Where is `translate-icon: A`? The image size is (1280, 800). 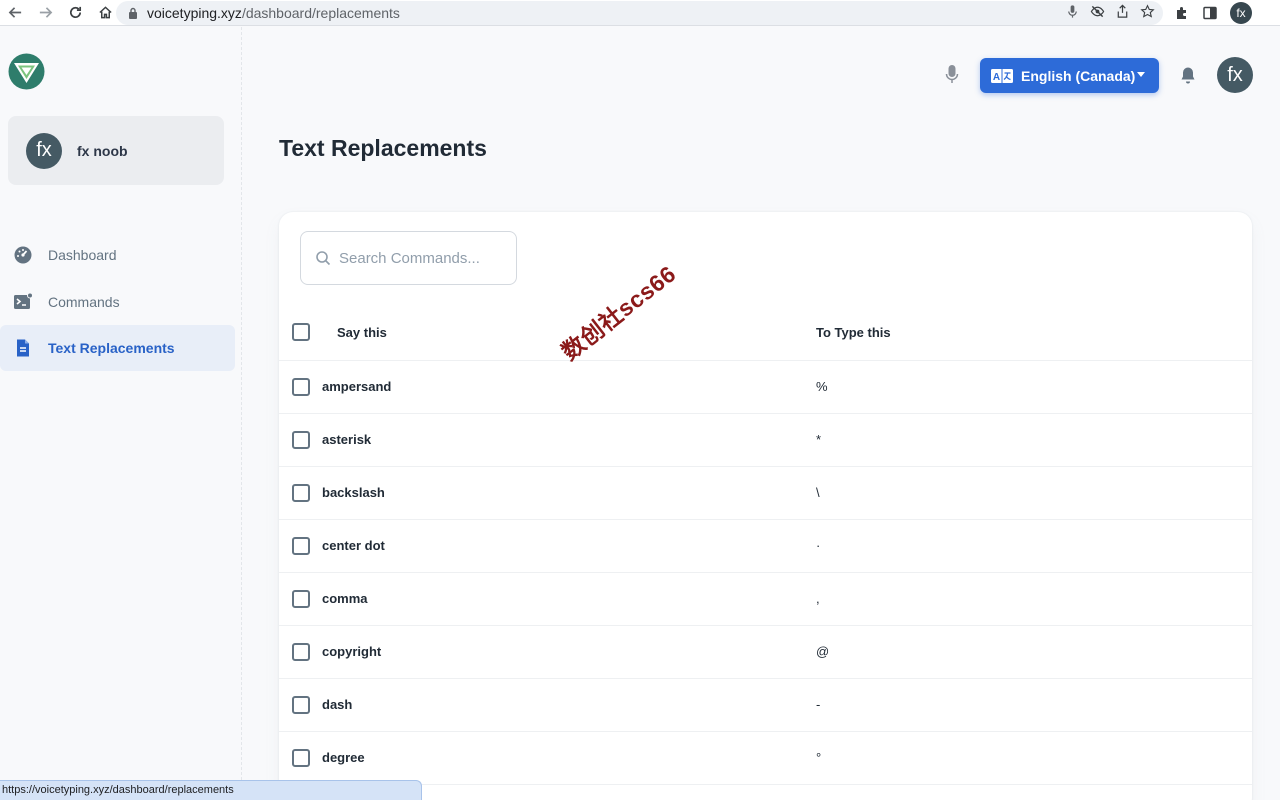
translate-icon: A is located at coordinates (1002, 75).